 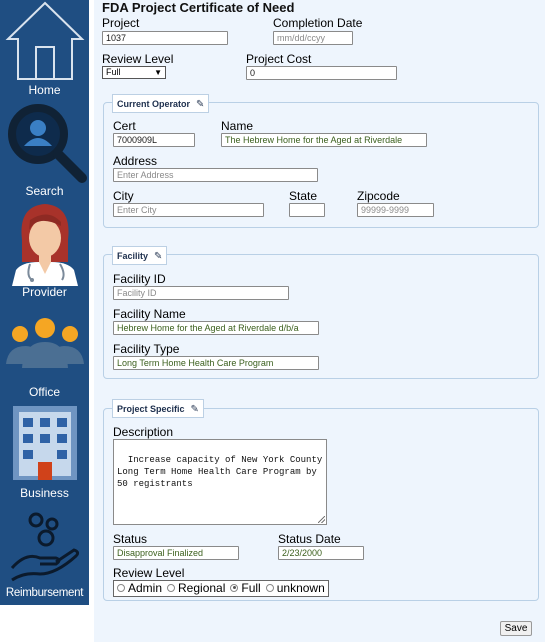 I want to click on current-operator-legend-label: Current Operator, so click(x=154, y=104).